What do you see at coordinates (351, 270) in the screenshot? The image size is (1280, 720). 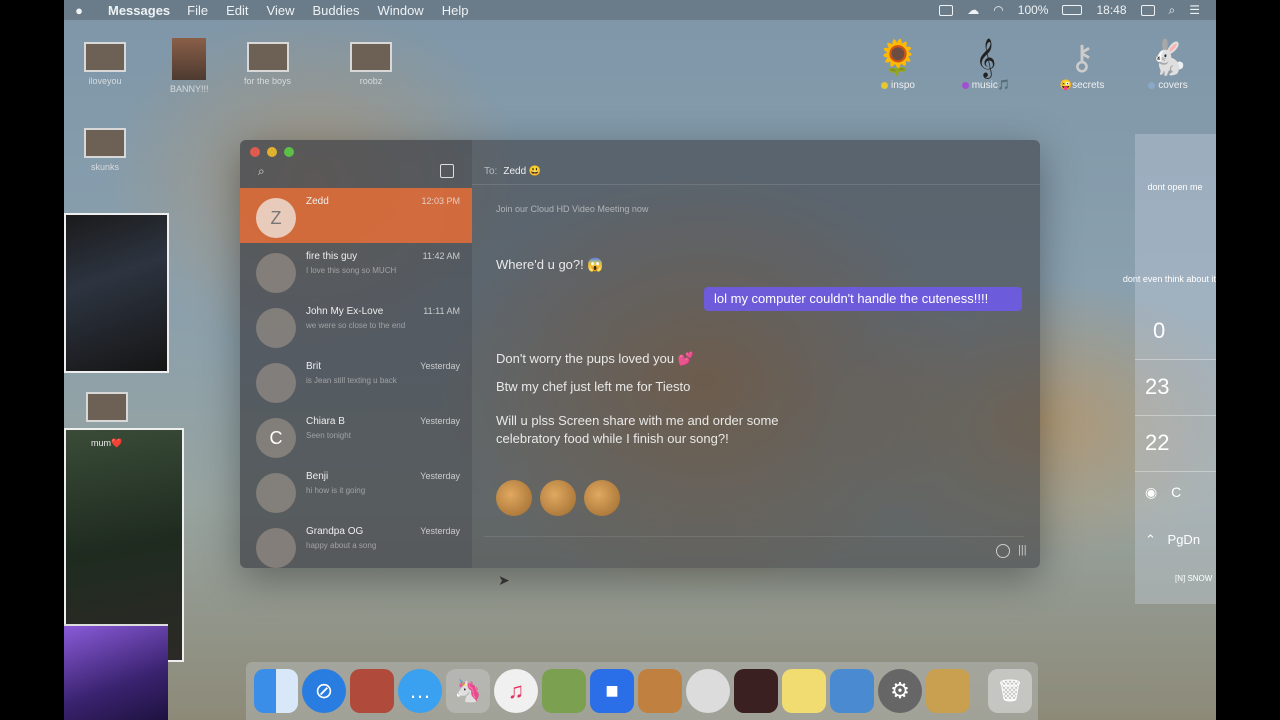 I see `conversation-preview: I love this song so MUCH` at bounding box center [351, 270].